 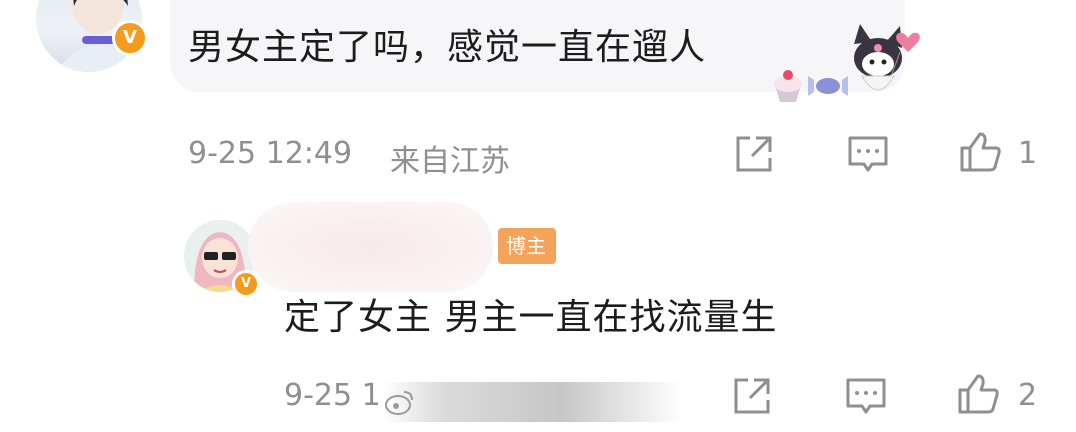 What do you see at coordinates (1028, 153) in the screenshot?
I see `like-count: 1` at bounding box center [1028, 153].